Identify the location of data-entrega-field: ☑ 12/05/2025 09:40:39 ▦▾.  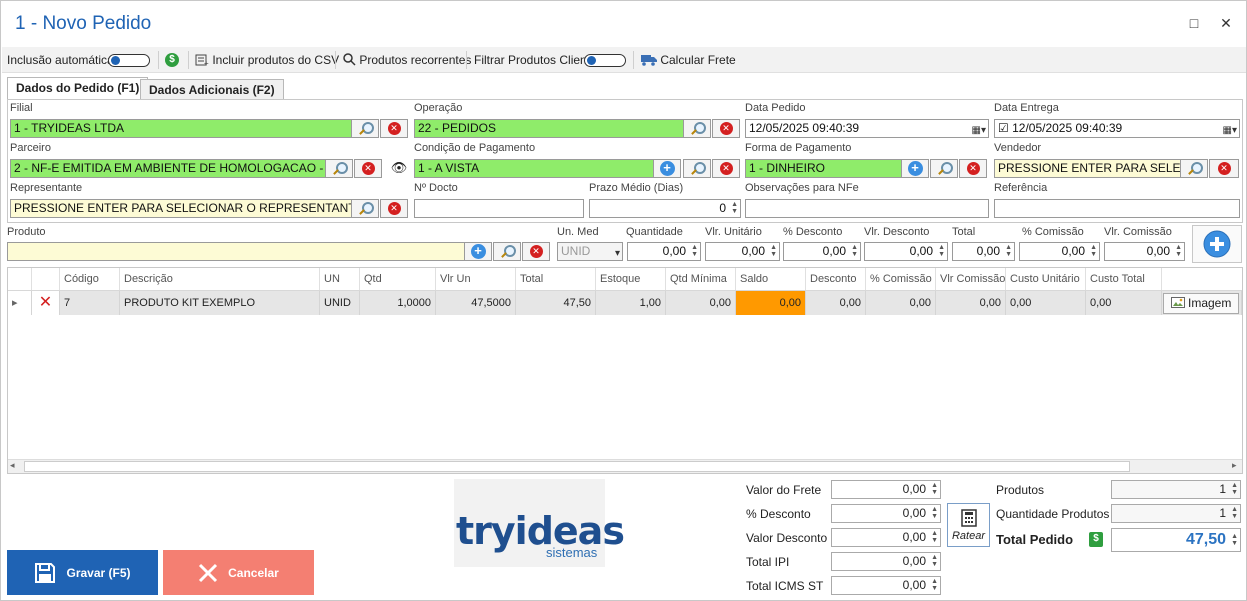
(1117, 128).